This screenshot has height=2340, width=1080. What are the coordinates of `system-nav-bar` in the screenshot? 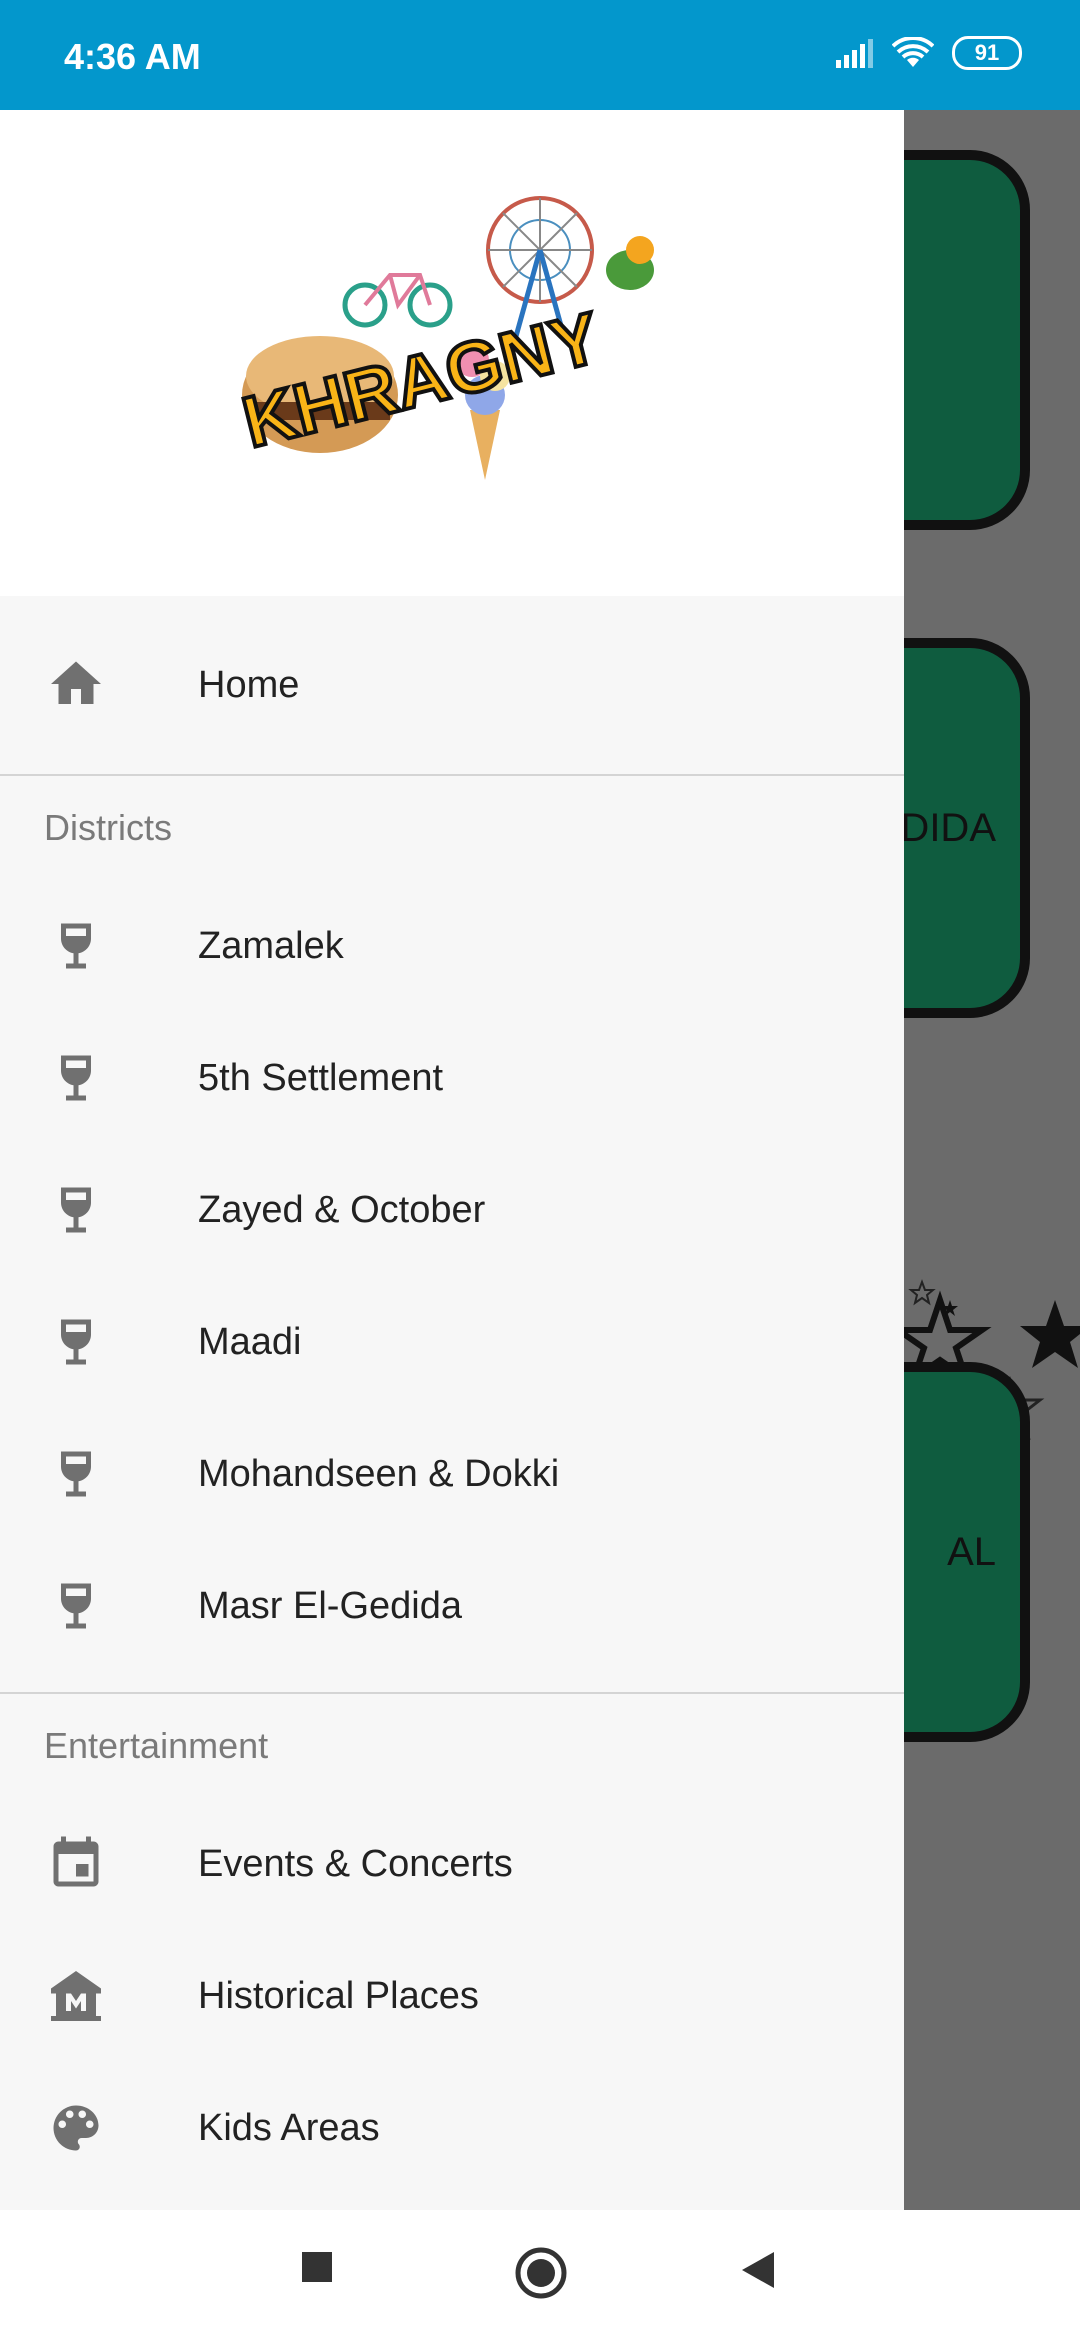 It's located at (540, 2275).